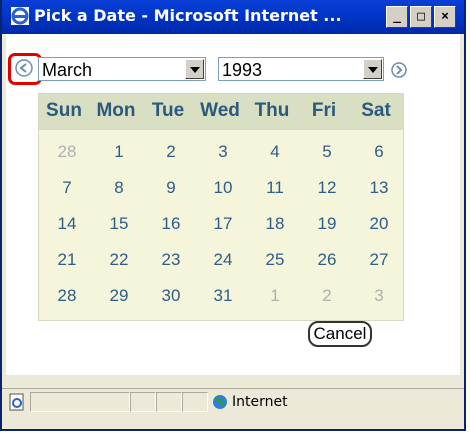 This screenshot has height=435, width=470. I want to click on day-cell: 7, so click(67, 188).